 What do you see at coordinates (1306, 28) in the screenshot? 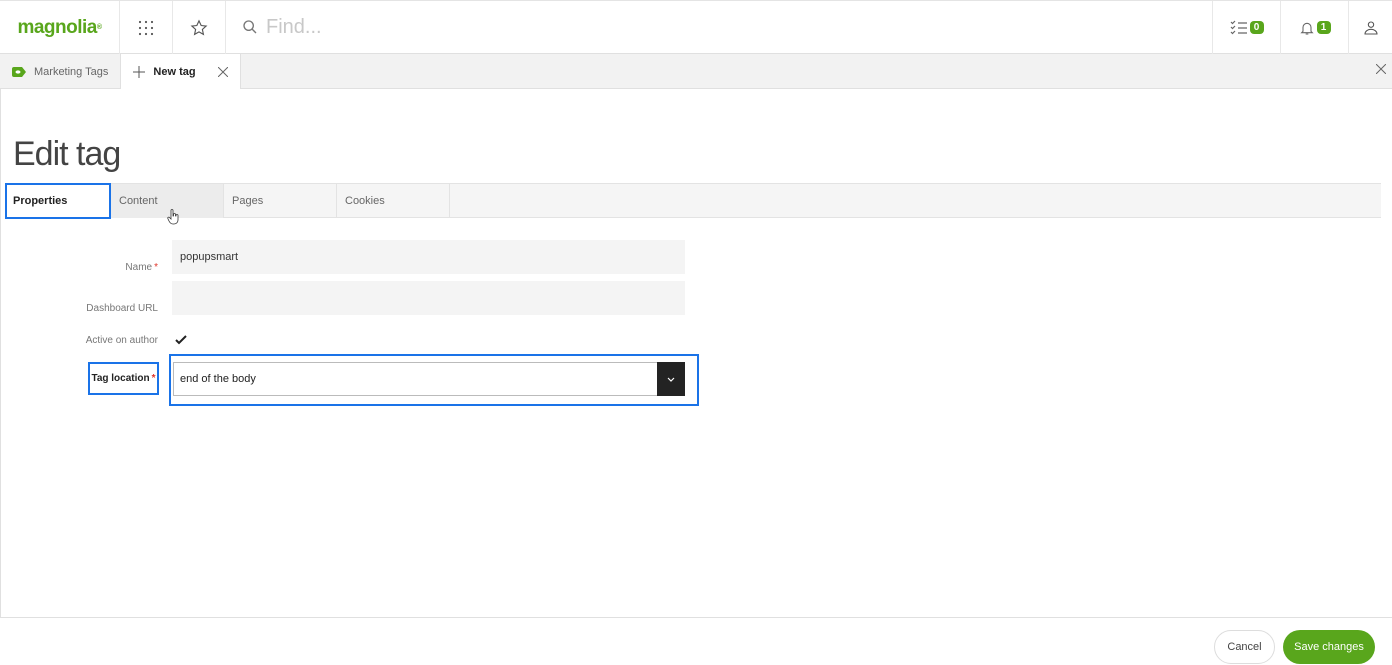
I see `bell-icon` at bounding box center [1306, 28].